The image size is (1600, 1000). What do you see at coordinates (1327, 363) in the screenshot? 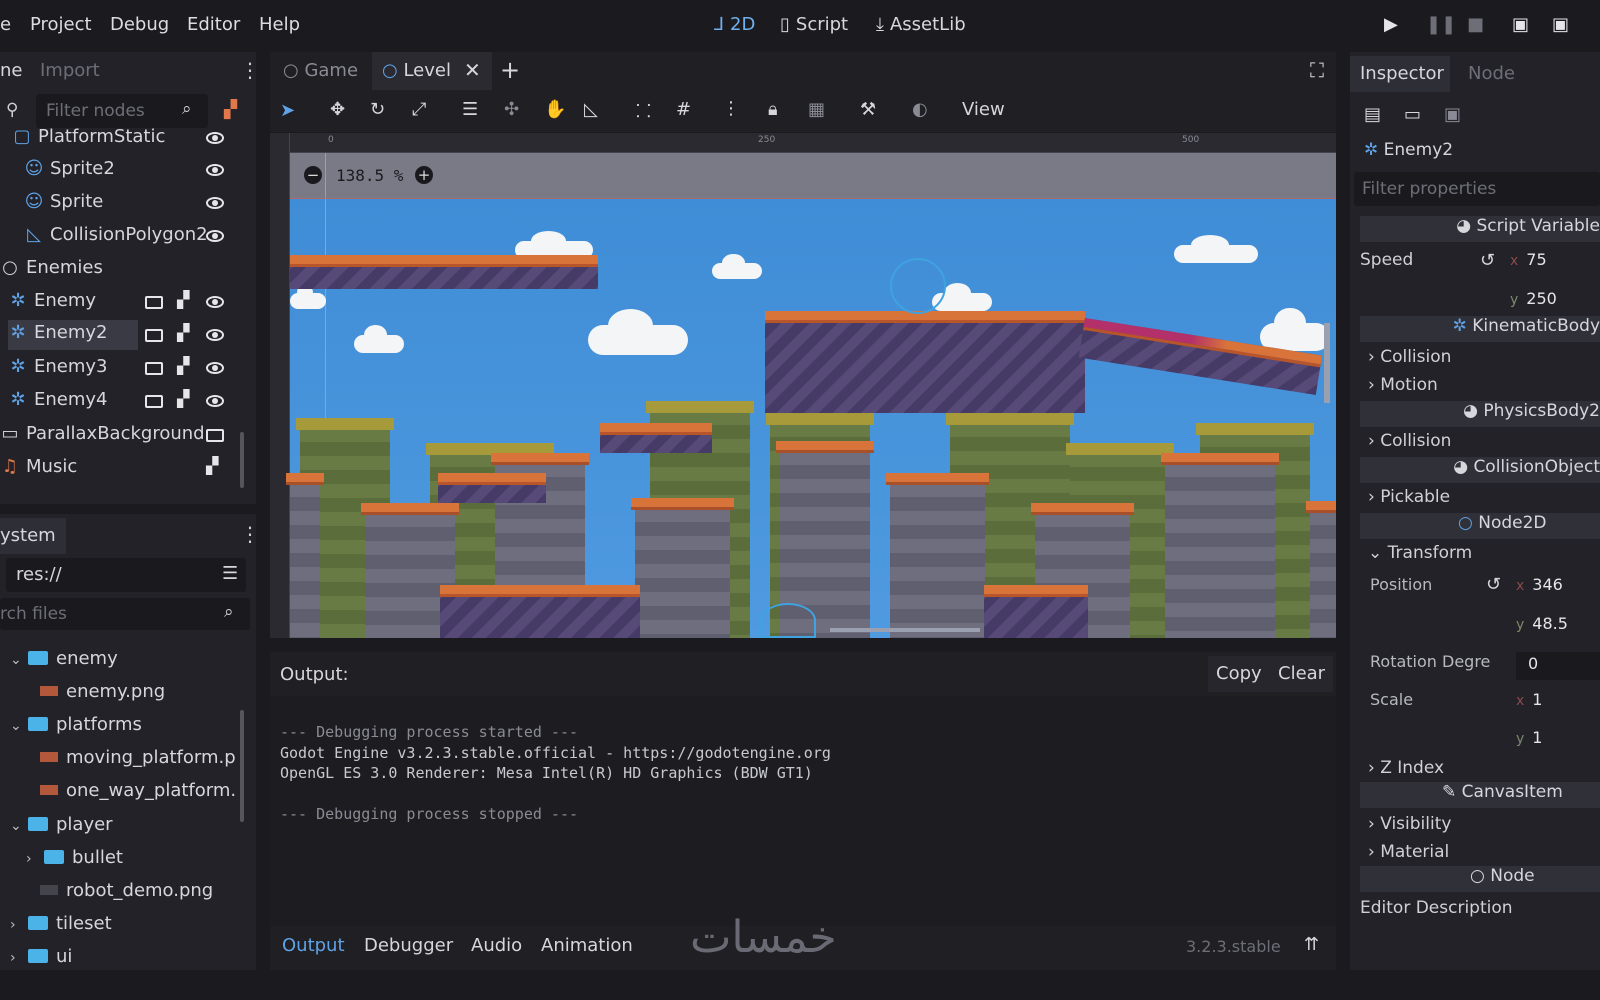
I see `canvas-scrollbar` at bounding box center [1327, 363].